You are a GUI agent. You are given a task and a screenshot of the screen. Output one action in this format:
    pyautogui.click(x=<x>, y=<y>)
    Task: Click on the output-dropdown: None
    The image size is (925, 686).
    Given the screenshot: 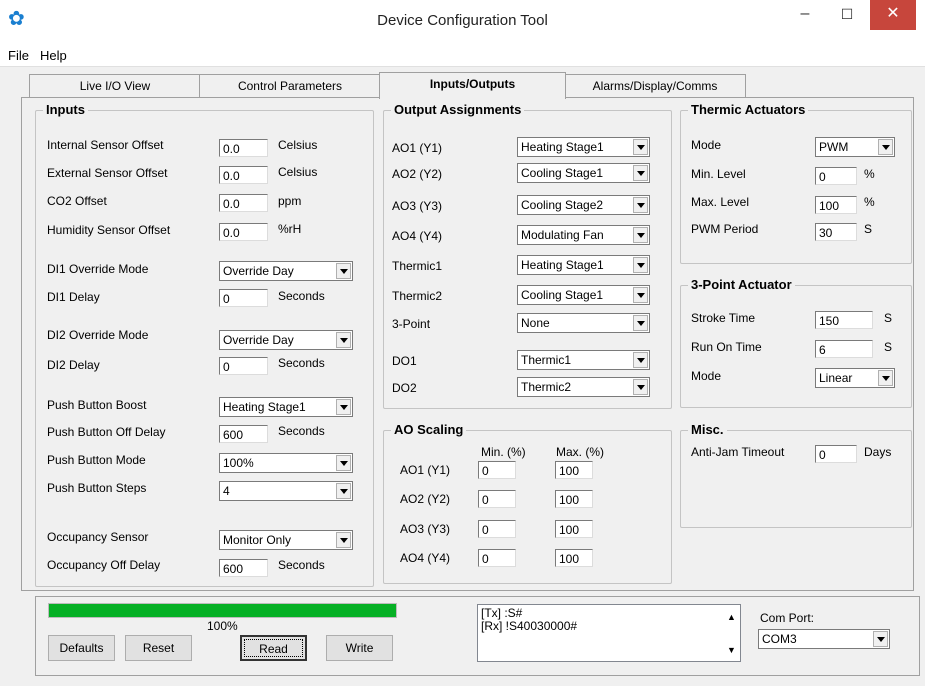 What is the action you would take?
    pyautogui.click(x=583, y=323)
    